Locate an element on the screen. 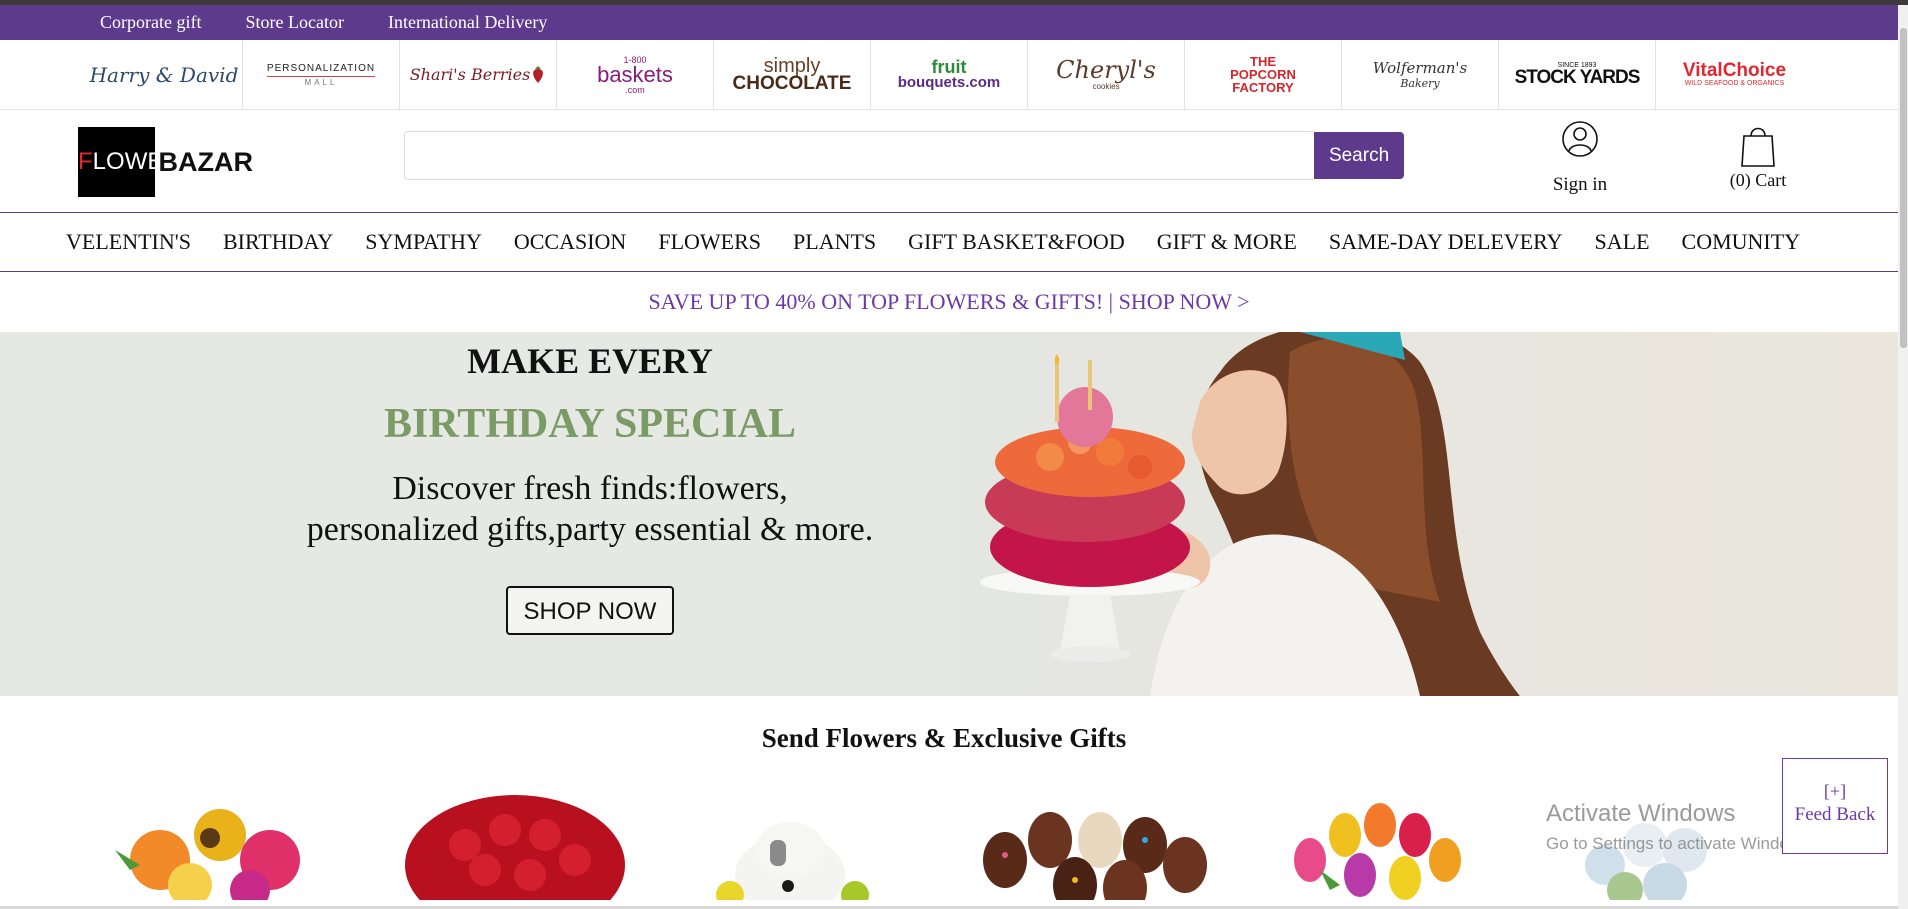 The height and width of the screenshot is (909, 1908). nav-flowers: FLOWERS is located at coordinates (709, 242).